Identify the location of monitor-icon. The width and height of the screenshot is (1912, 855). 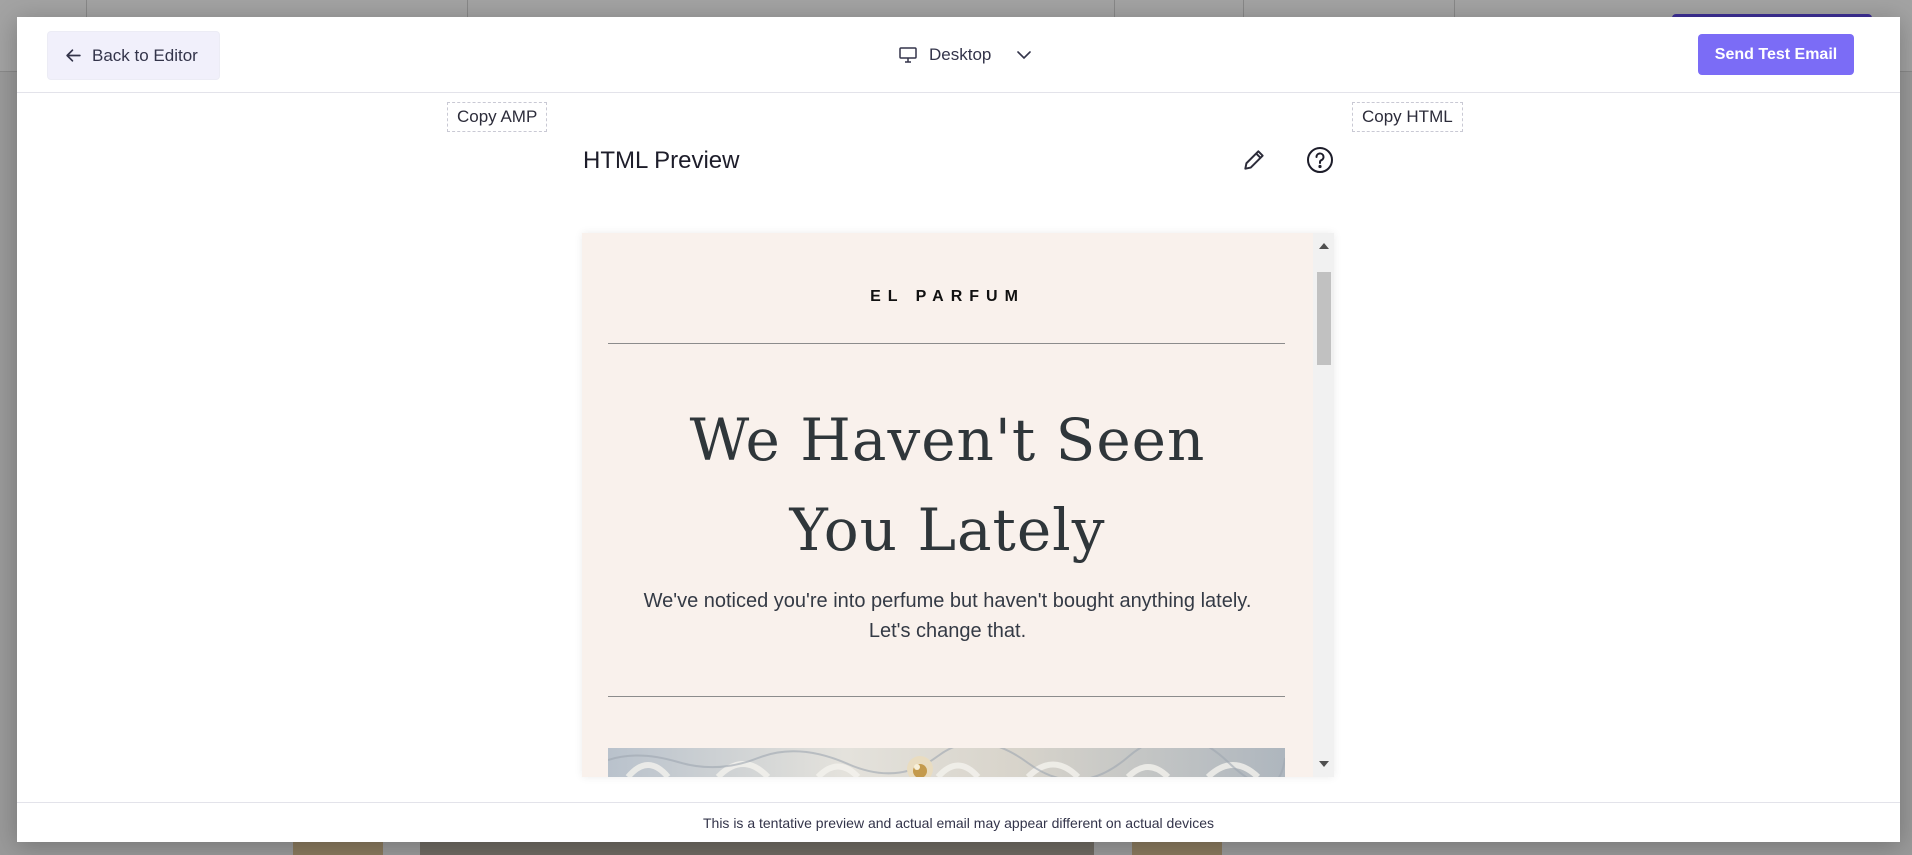
(908, 55).